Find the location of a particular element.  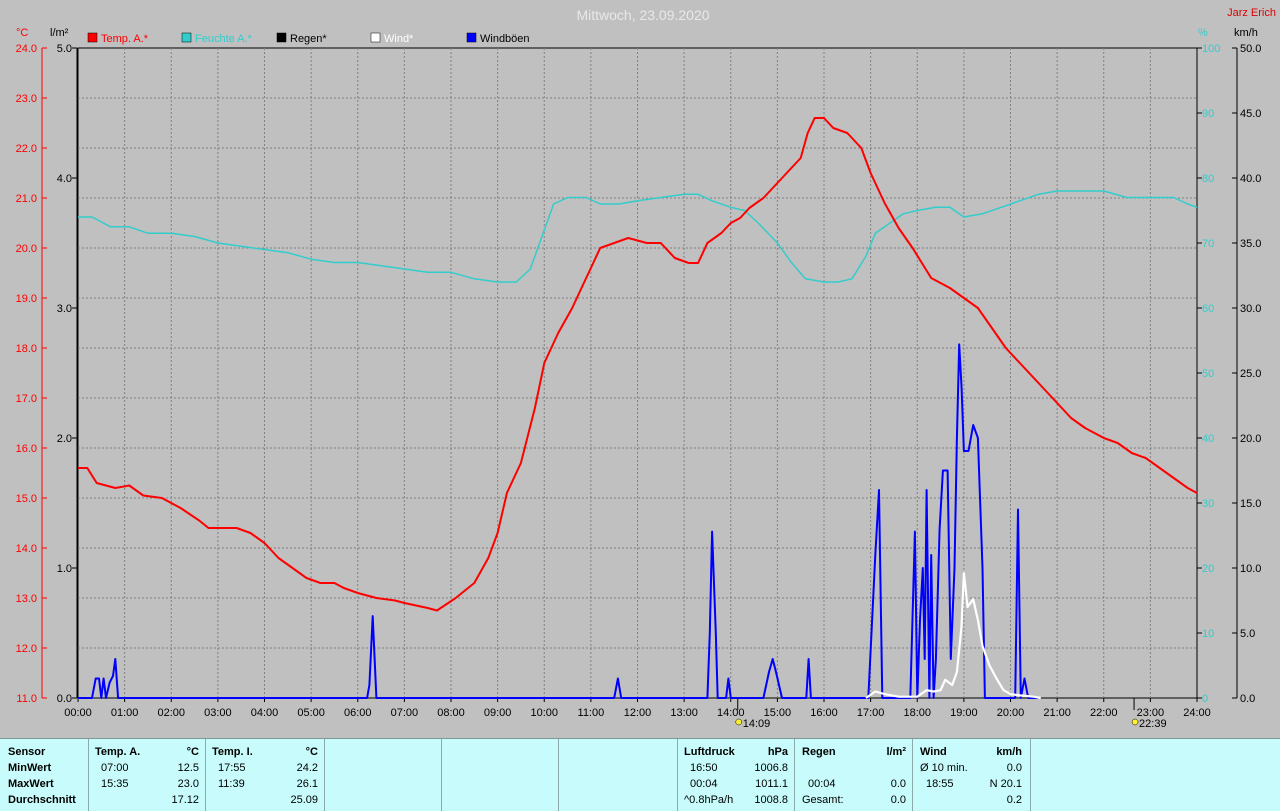

stats-rain-total-label: Gesamt: is located at coordinates (823, 800).